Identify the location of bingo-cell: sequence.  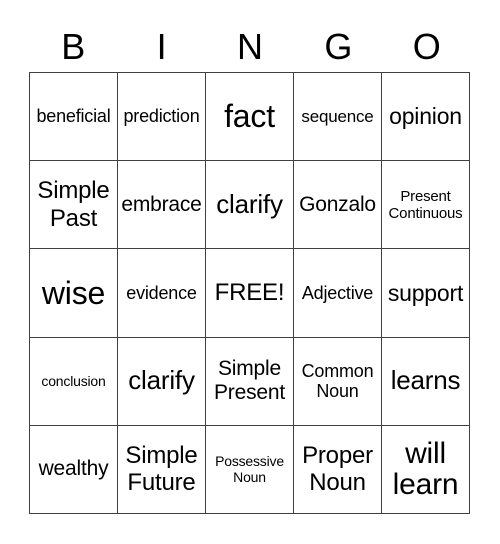
(338, 117).